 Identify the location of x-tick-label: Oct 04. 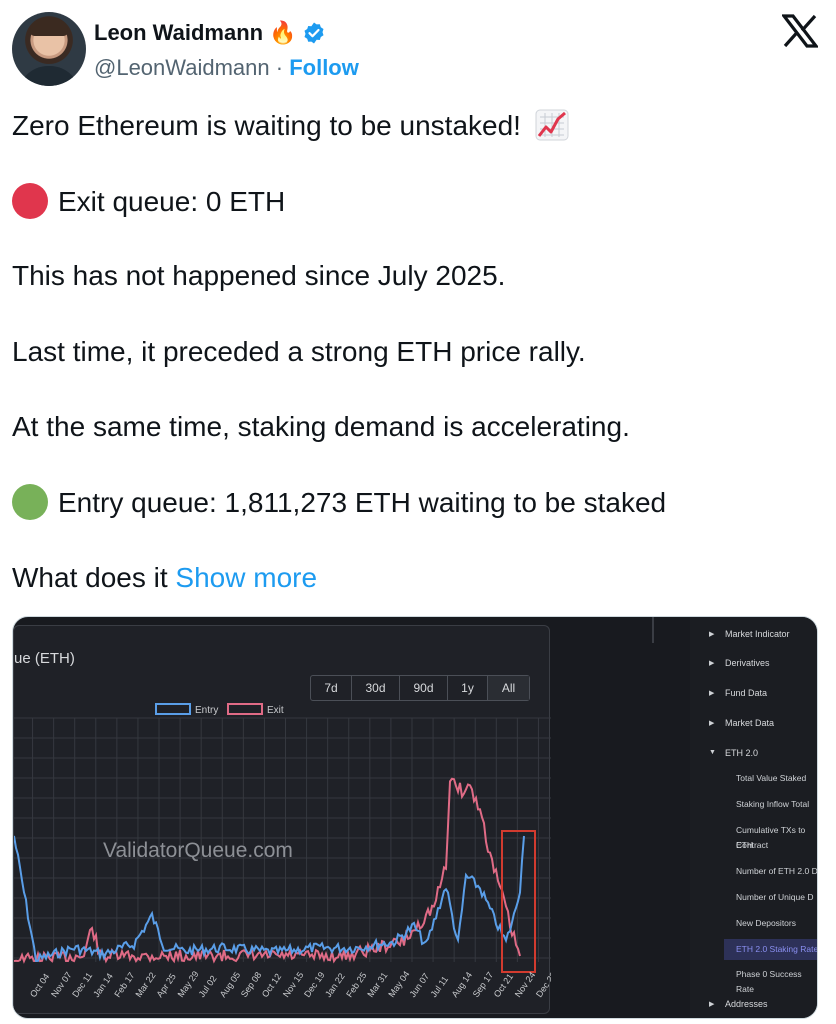
(39, 985).